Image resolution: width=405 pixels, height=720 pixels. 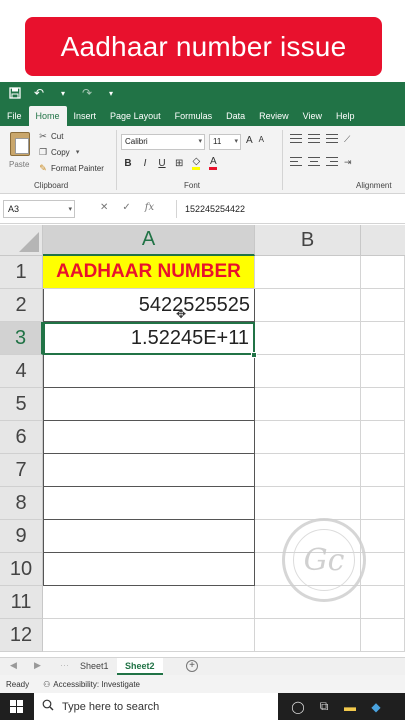 I want to click on underline-button: U, so click(x=162, y=163).